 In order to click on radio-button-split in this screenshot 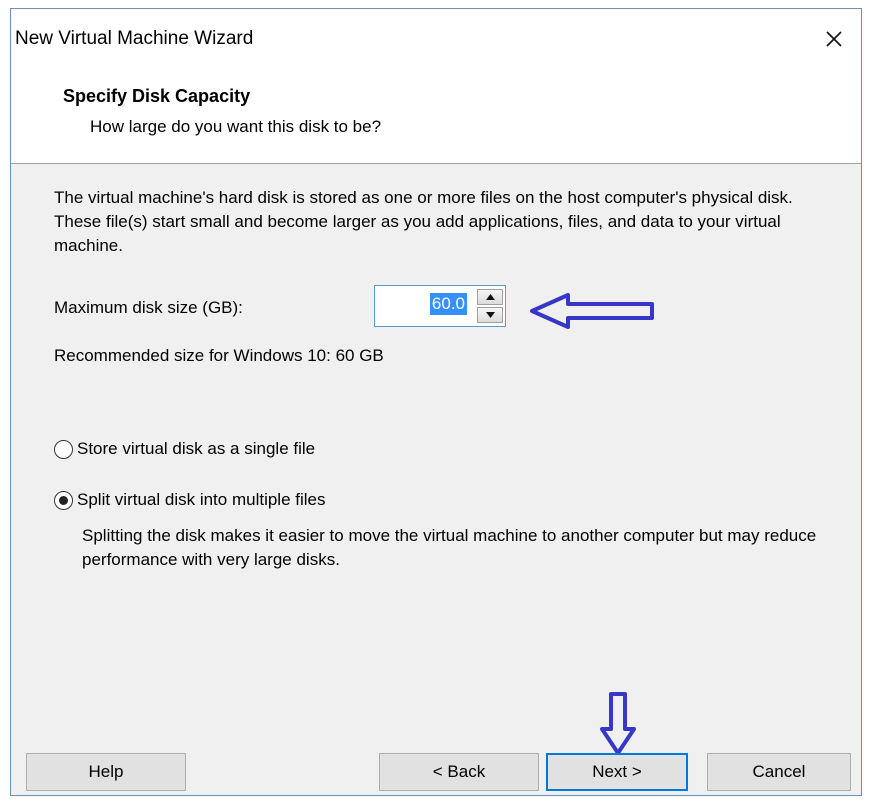, I will do `click(63, 500)`.